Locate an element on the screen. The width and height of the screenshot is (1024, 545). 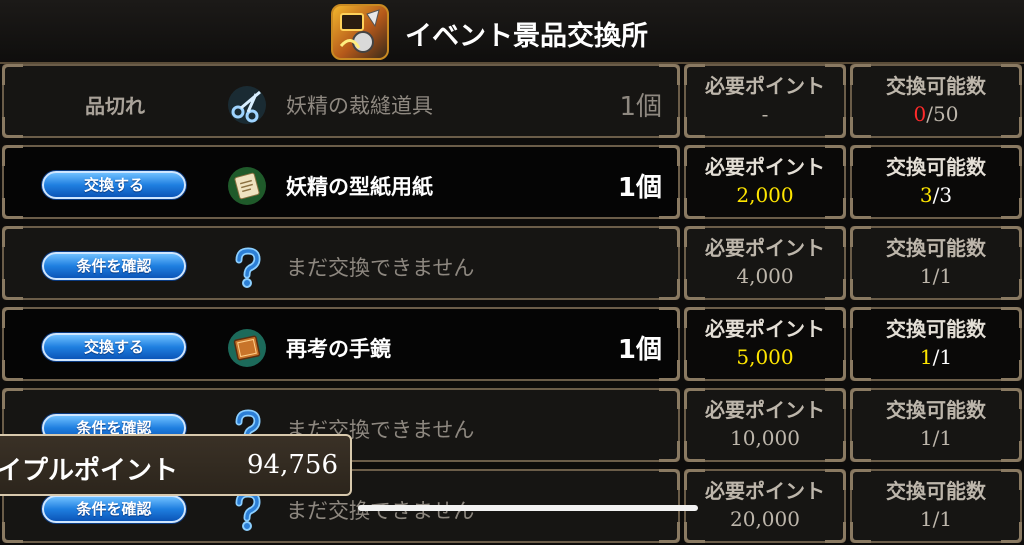
prize-info-panel: 交換する 再考の手鏡 1個 is located at coordinates (341, 344).